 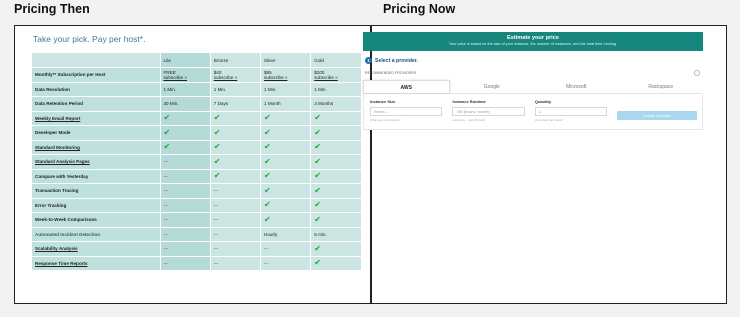 What do you see at coordinates (576, 86) in the screenshot?
I see `tab-microsoft: Microsoft` at bounding box center [576, 86].